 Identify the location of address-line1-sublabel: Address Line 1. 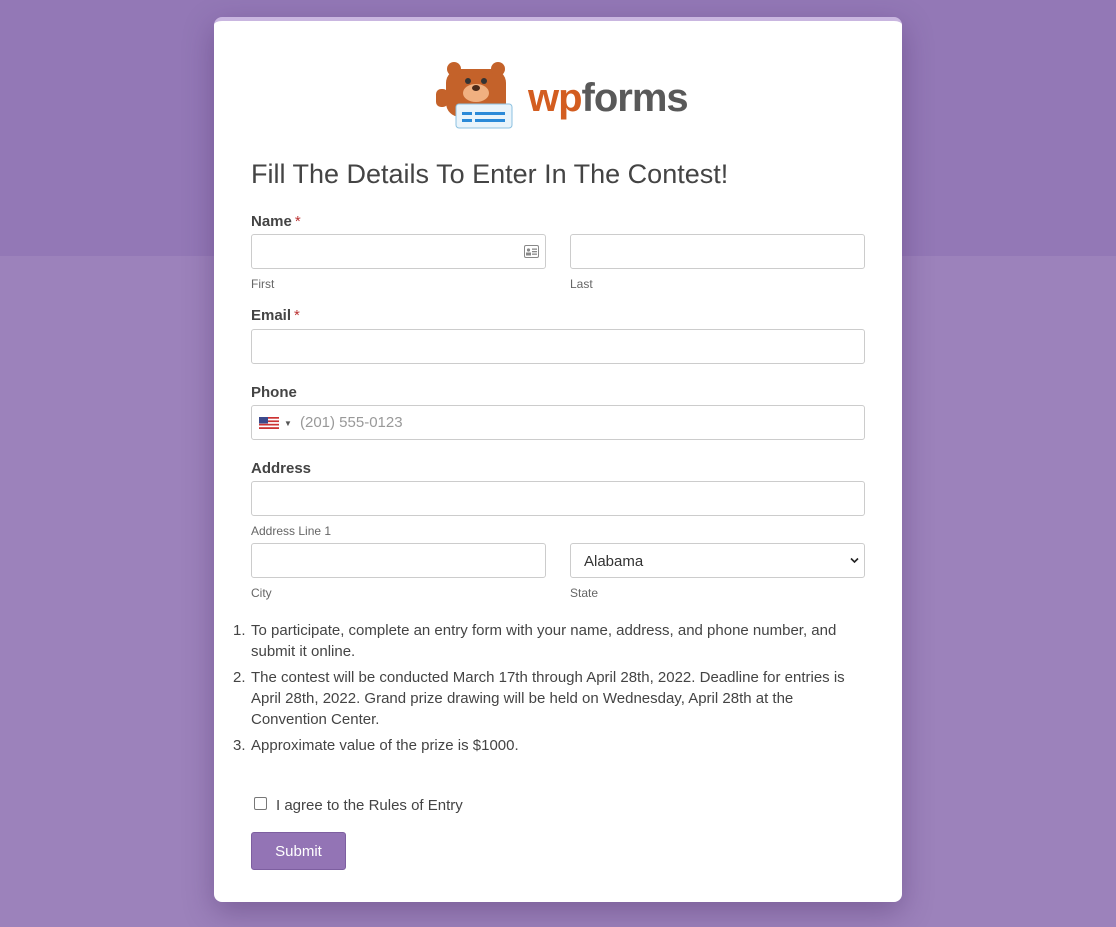
(291, 531).